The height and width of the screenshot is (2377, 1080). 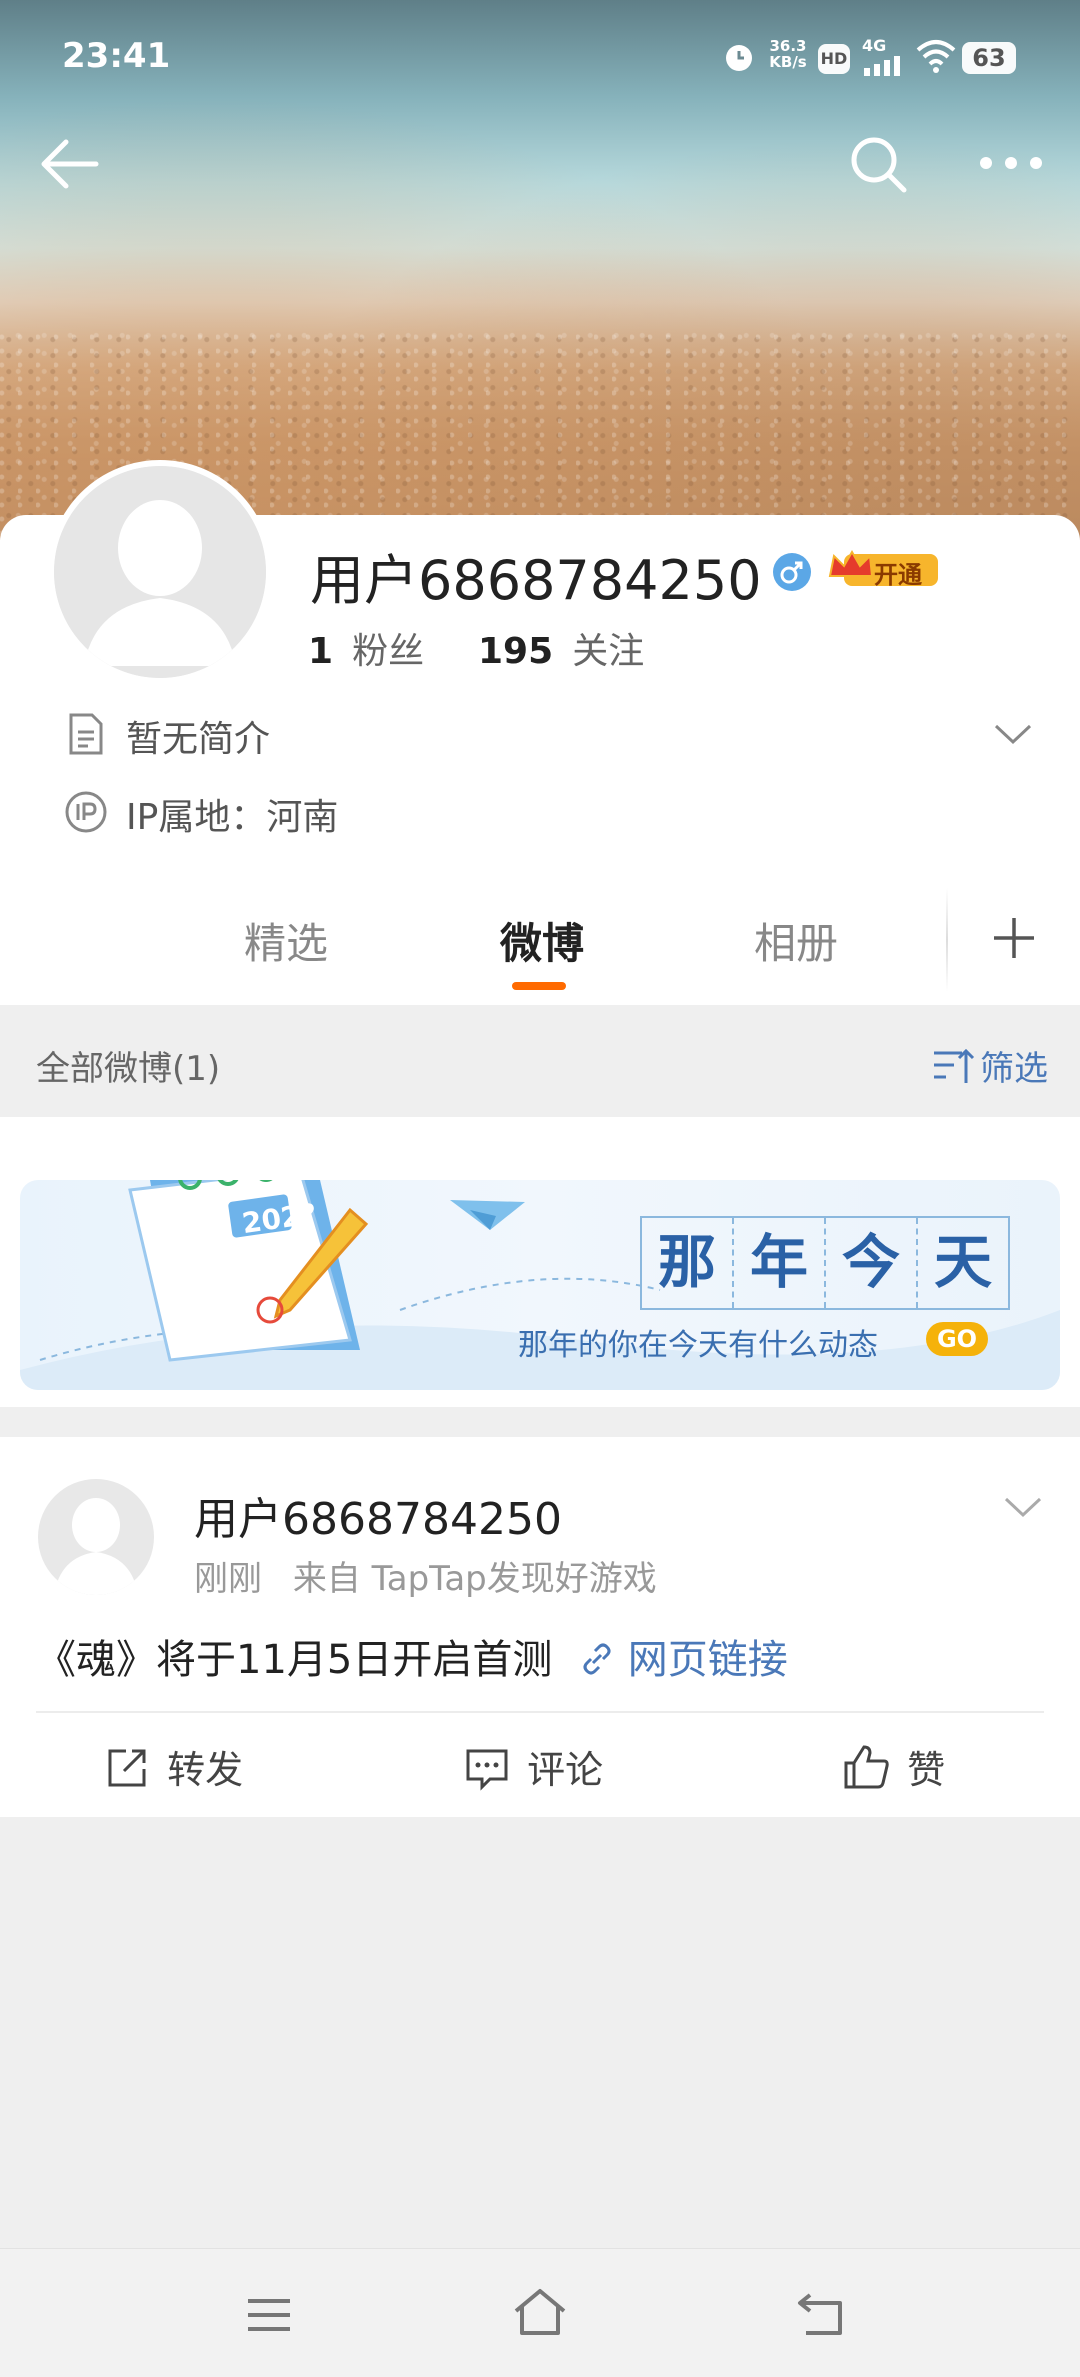 What do you see at coordinates (688, 1263) in the screenshot?
I see `title-char: 那` at bounding box center [688, 1263].